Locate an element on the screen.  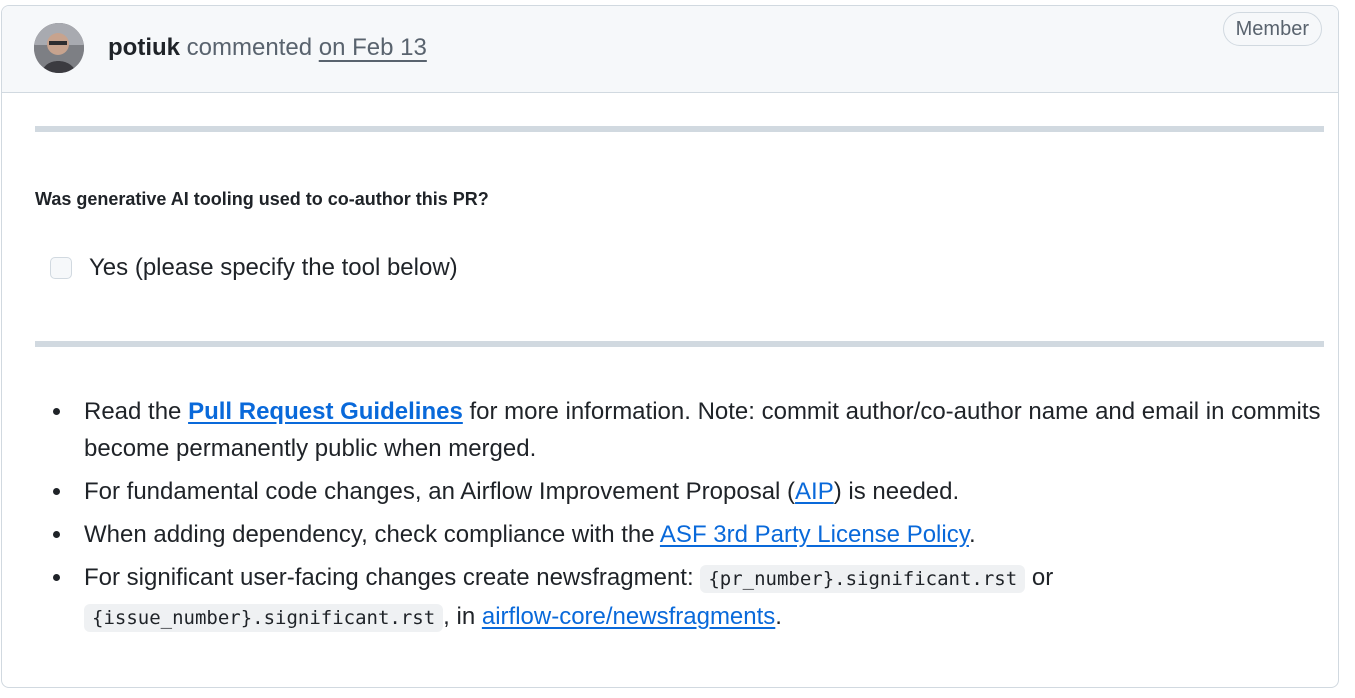
avatar is located at coordinates (59, 48).